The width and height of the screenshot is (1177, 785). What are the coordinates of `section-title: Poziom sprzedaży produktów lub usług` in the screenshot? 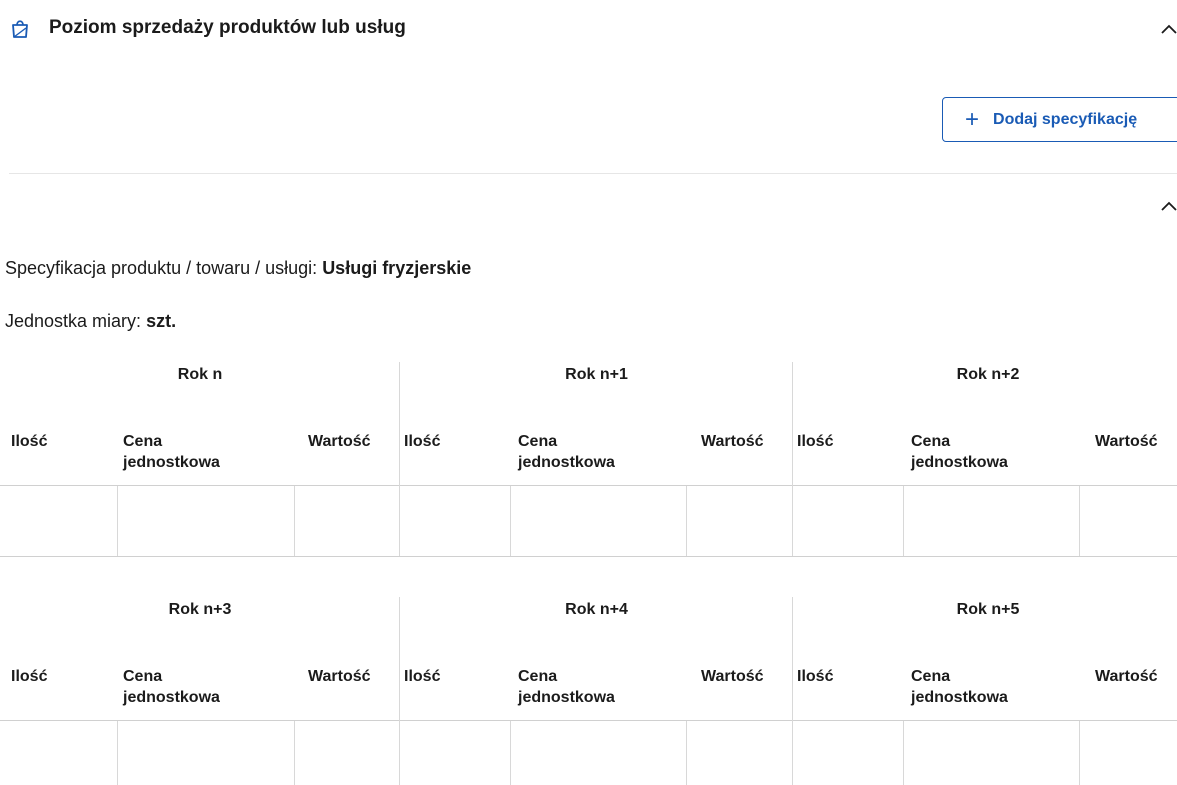 It's located at (227, 27).